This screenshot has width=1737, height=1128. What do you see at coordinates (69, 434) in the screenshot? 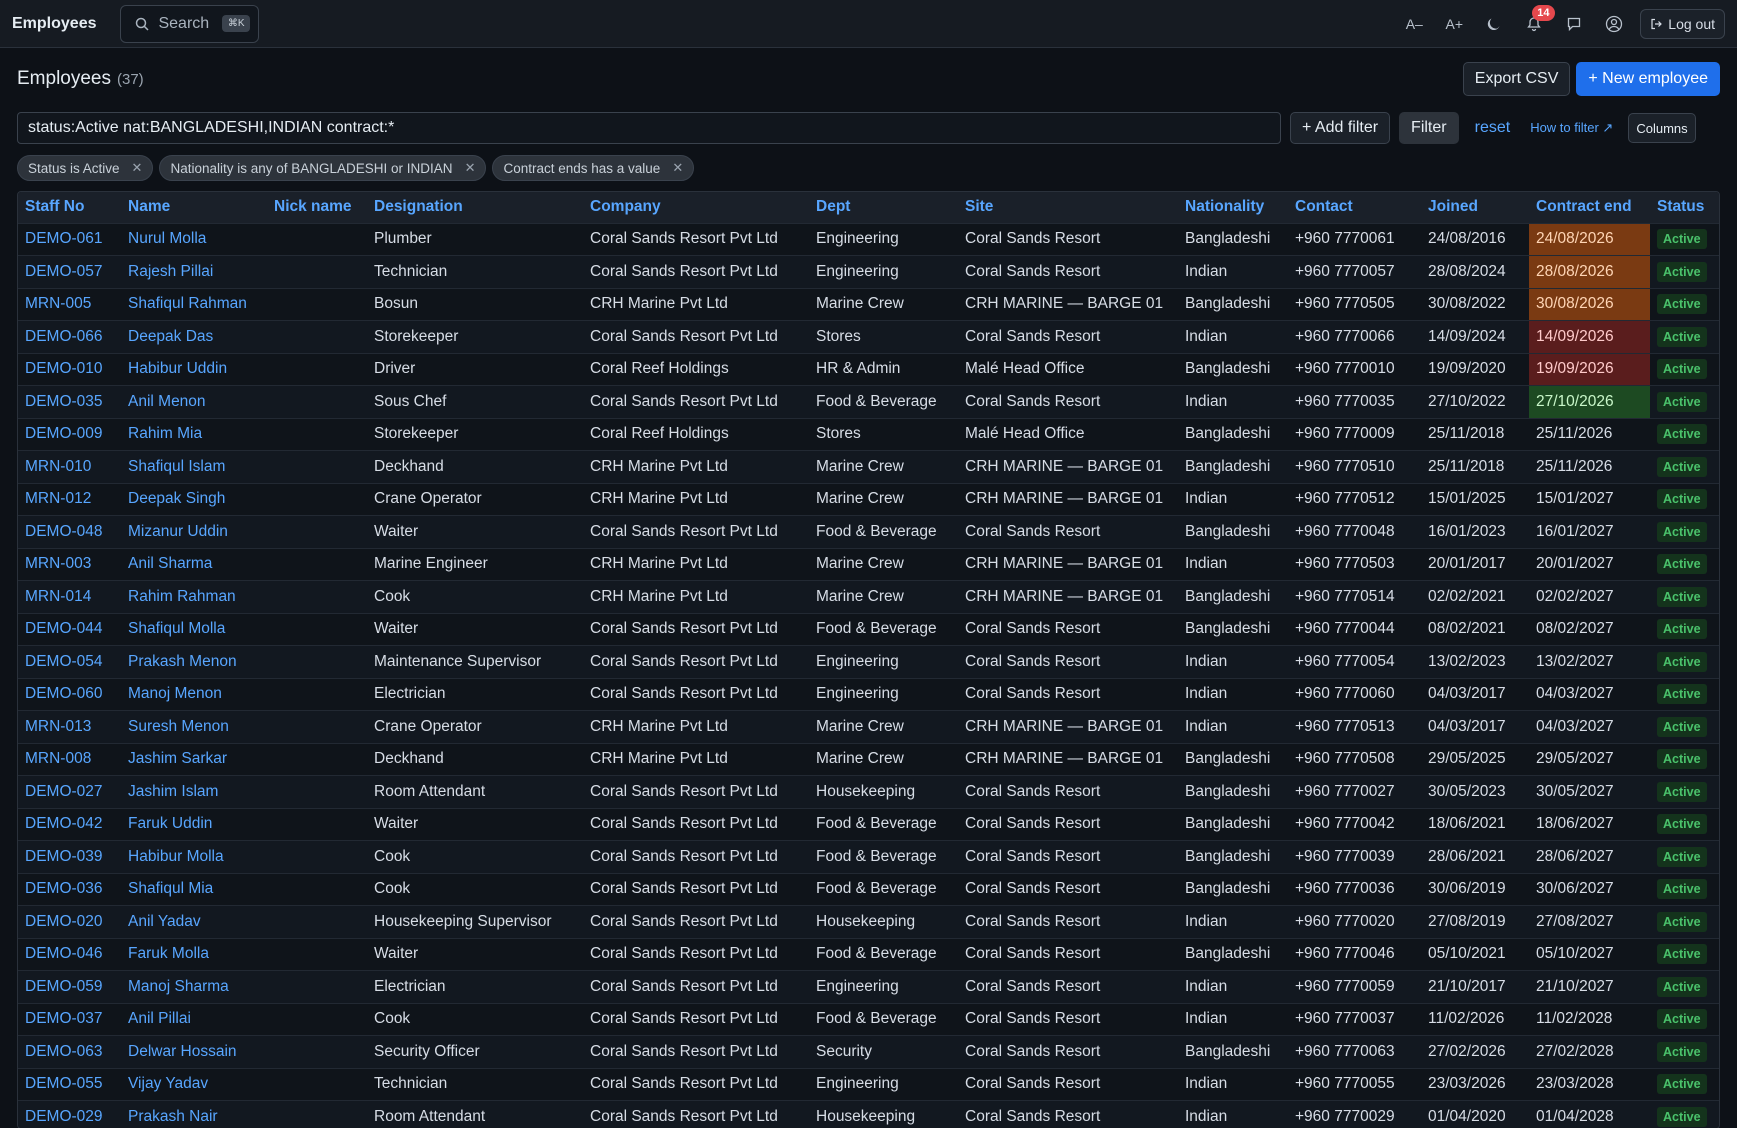
I see `staff-no-link: DEMO-009` at bounding box center [69, 434].